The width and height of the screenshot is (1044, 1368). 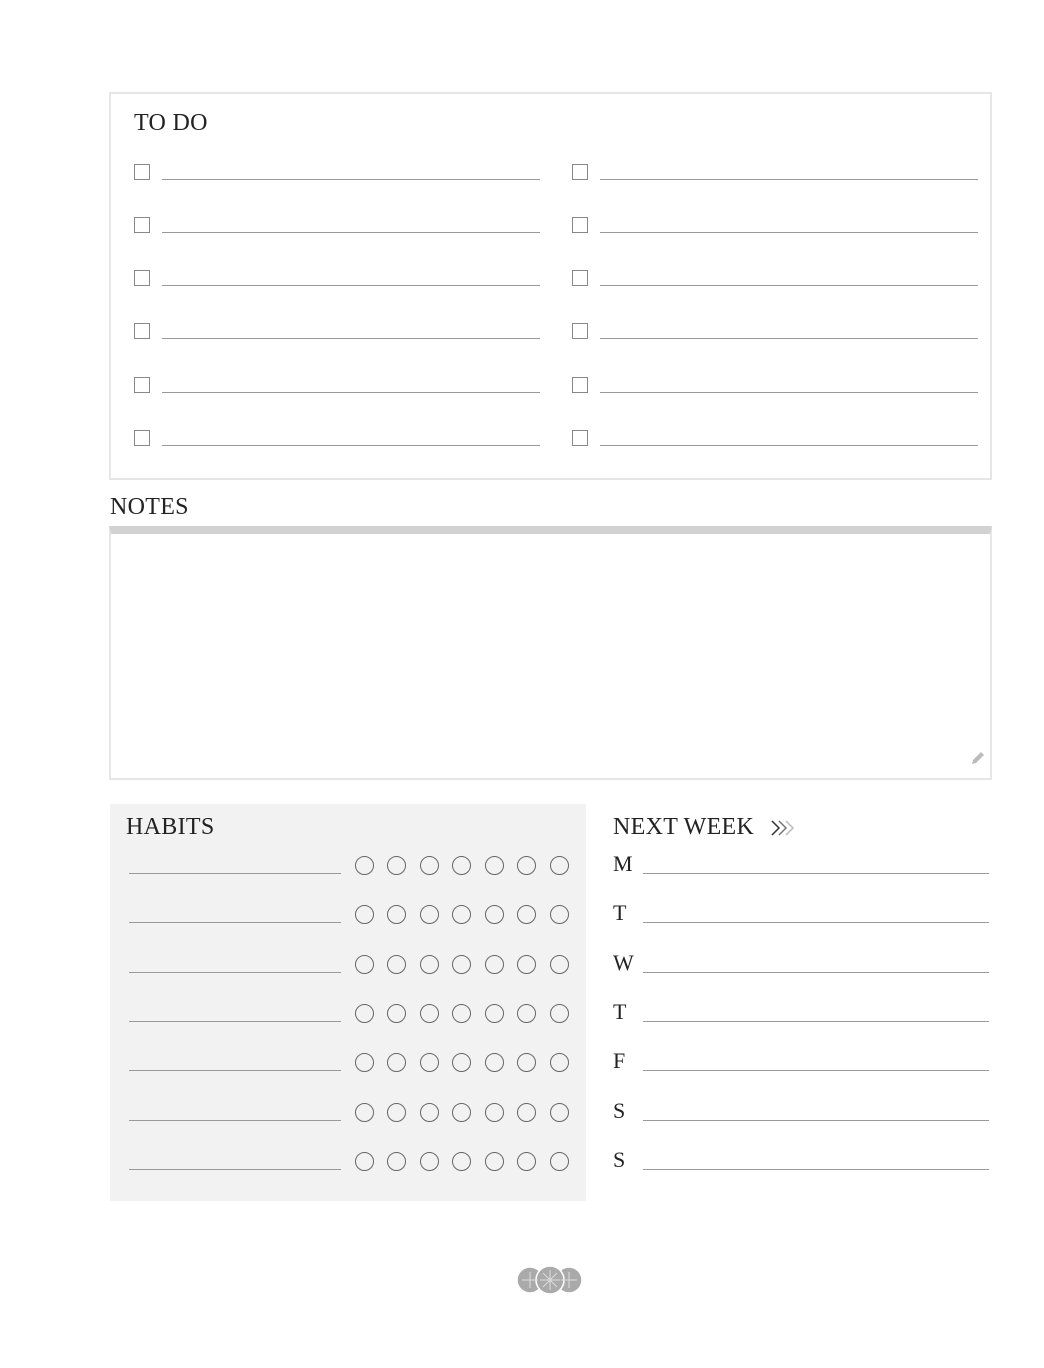 I want to click on day-label: F, so click(x=619, y=1061).